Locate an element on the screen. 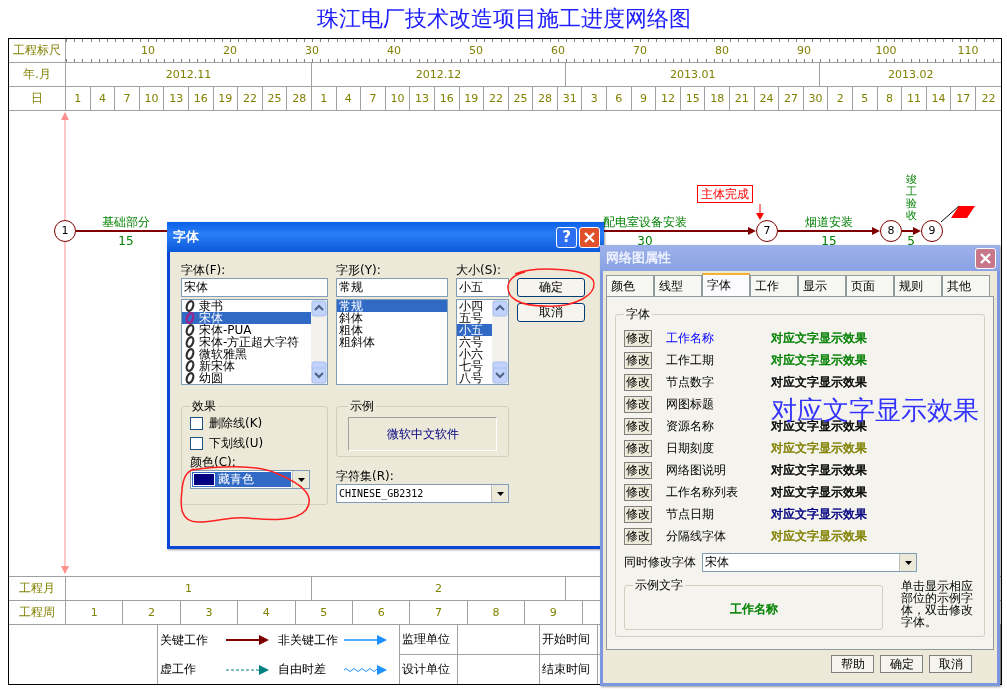 The image size is (1007, 692). list-item: 八号 is located at coordinates (474, 378).